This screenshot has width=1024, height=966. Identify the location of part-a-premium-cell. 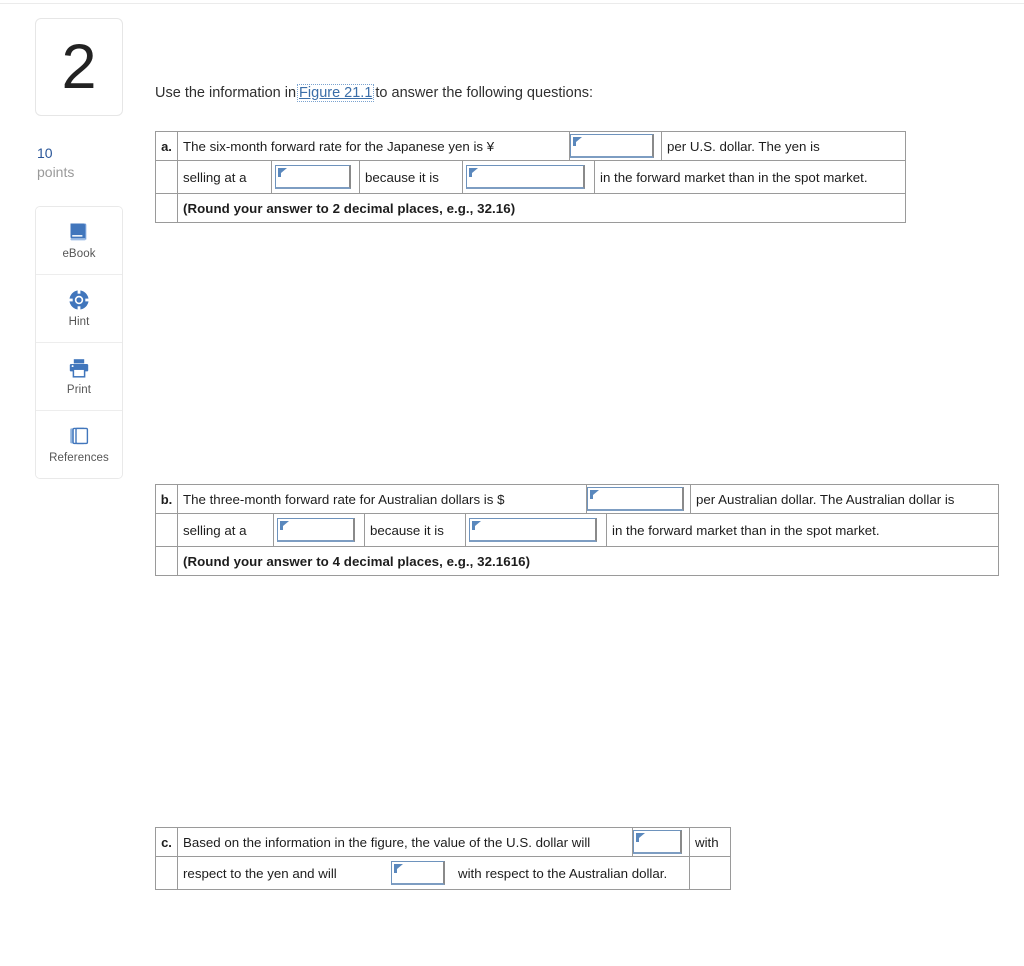
(315, 177).